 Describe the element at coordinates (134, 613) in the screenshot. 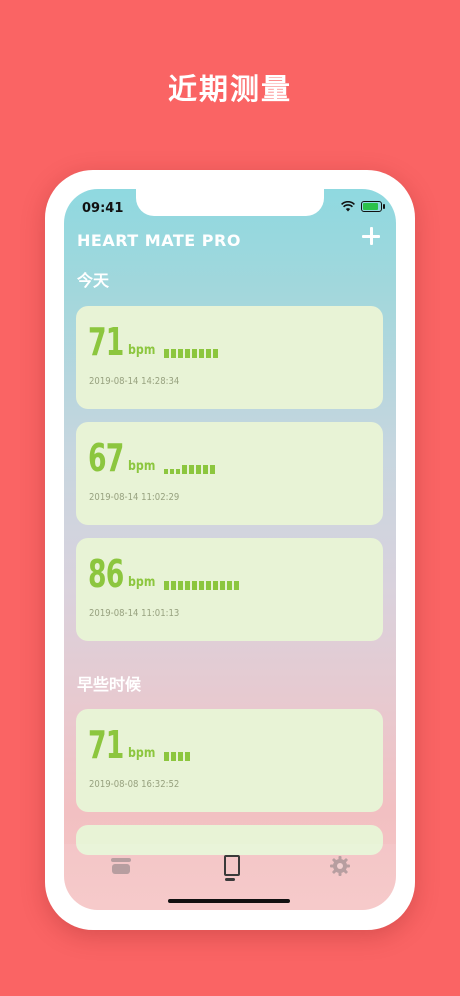

I see `measurement-timestamp: 2019-08-14 11:01:13` at that location.